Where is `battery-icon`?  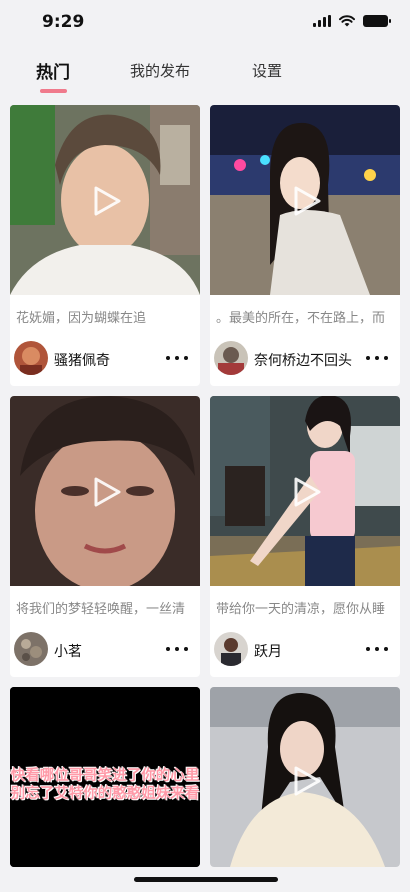 battery-icon is located at coordinates (377, 21).